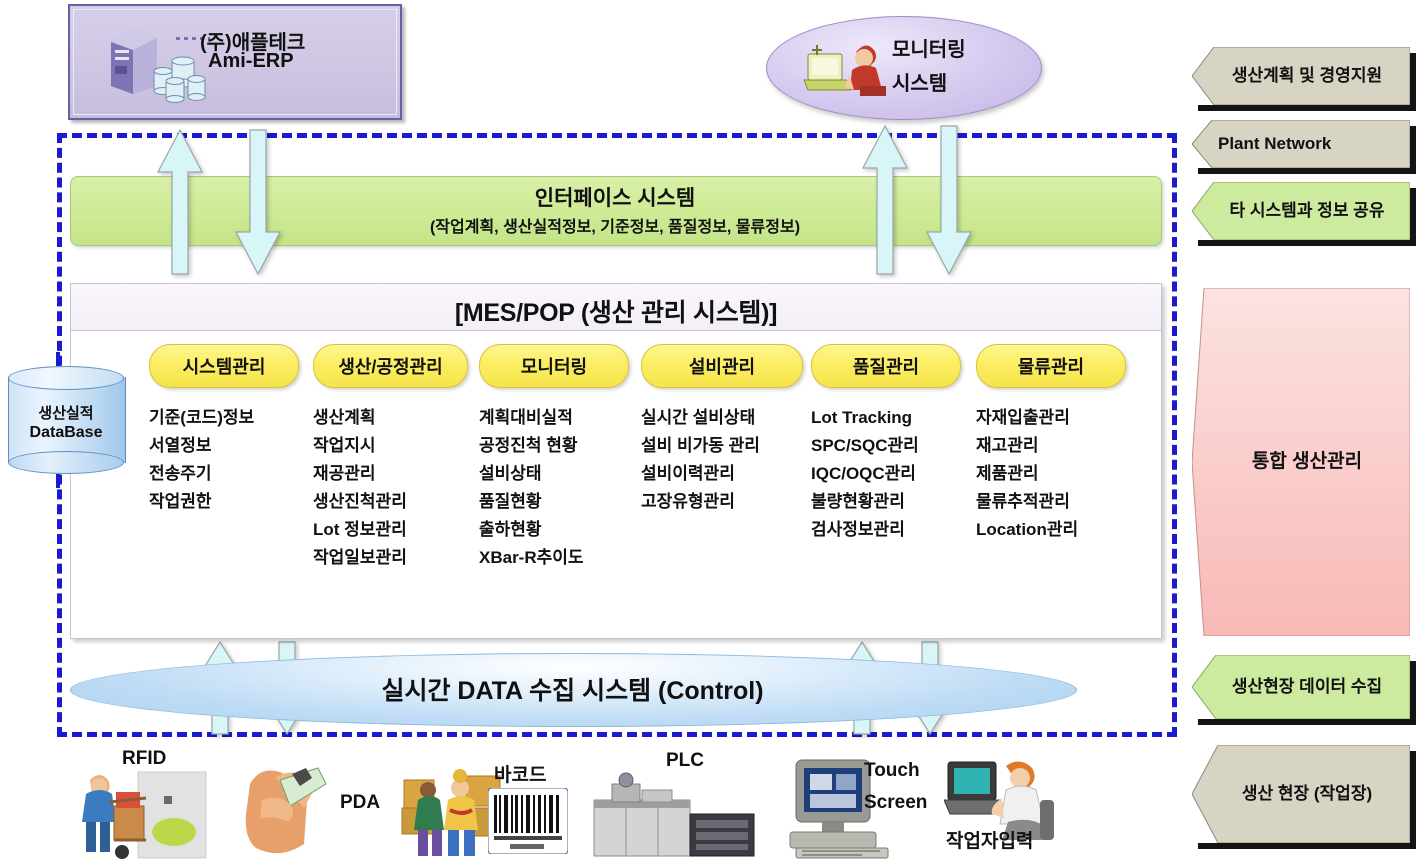 This screenshot has width=1420, height=866. I want to click on device-label-pda: PDA, so click(360, 802).